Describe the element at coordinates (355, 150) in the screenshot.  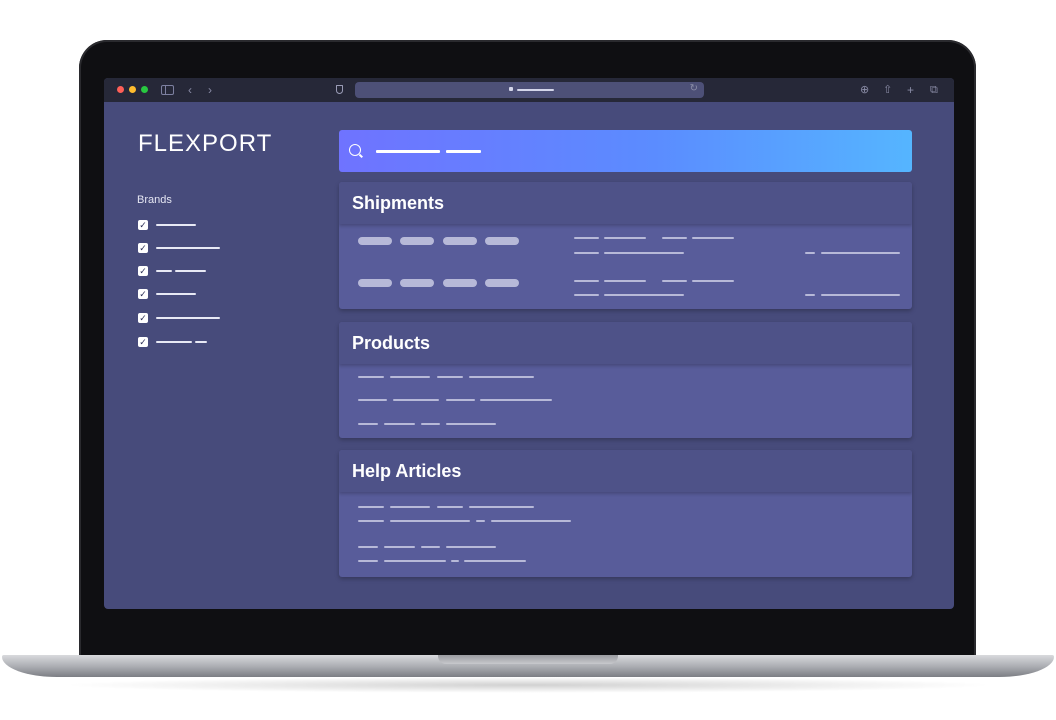
I see `search-icon` at that location.